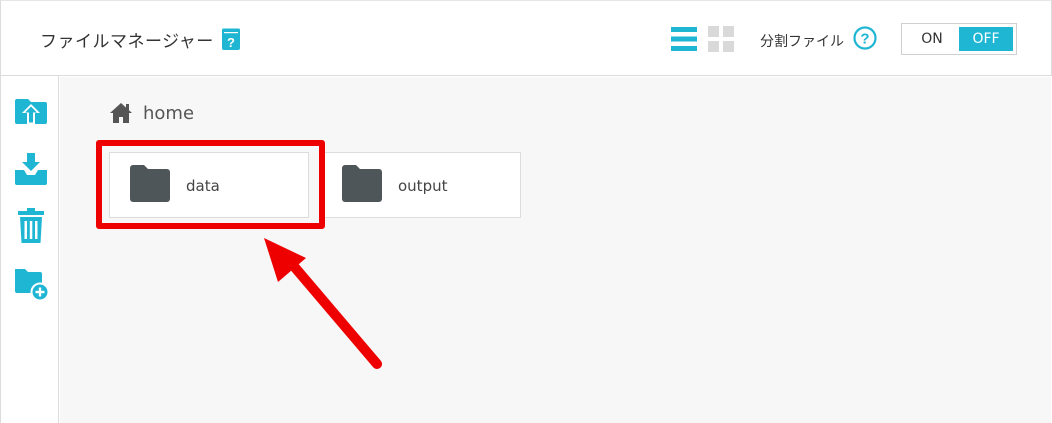 The width and height of the screenshot is (1052, 423). Describe the element at coordinates (802, 42) in the screenshot. I see `split-file-label: 分割ファイル` at that location.